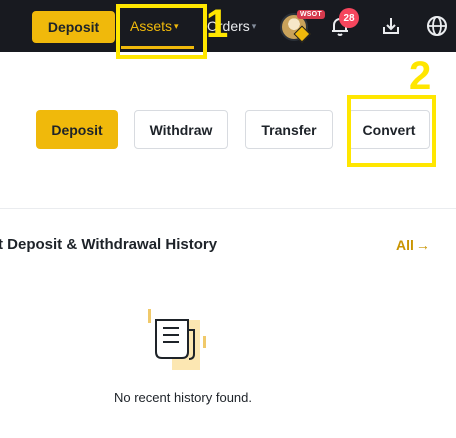  Describe the element at coordinates (420, 76) in the screenshot. I see `annotation-number-2: 2` at that location.